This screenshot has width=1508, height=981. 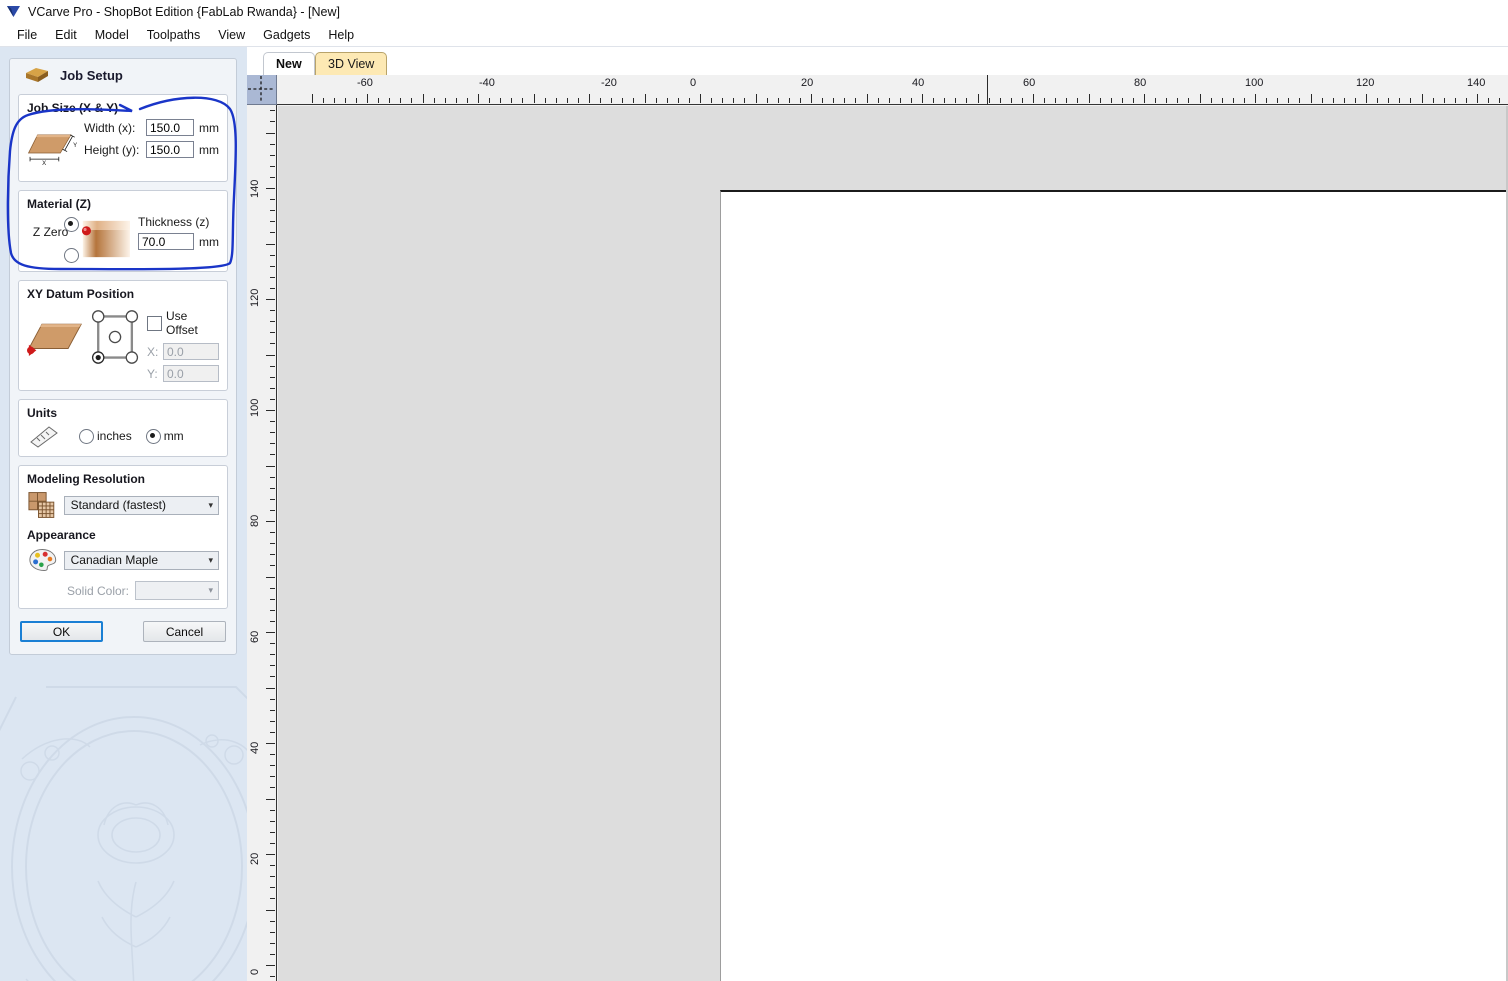 What do you see at coordinates (174, 222) in the screenshot?
I see `thickness-label: Thickness (z)` at bounding box center [174, 222].